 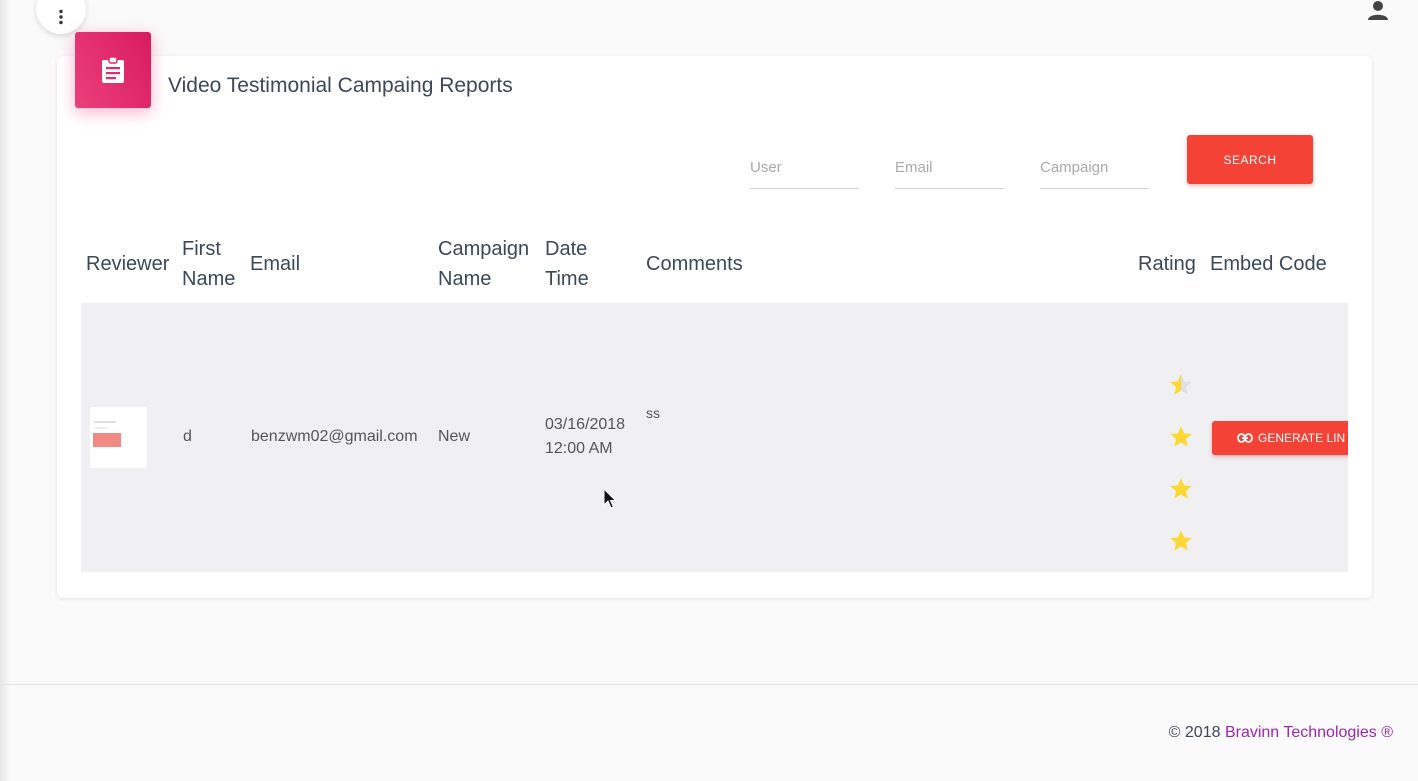 What do you see at coordinates (187, 436) in the screenshot?
I see `cell-first-name: d` at bounding box center [187, 436].